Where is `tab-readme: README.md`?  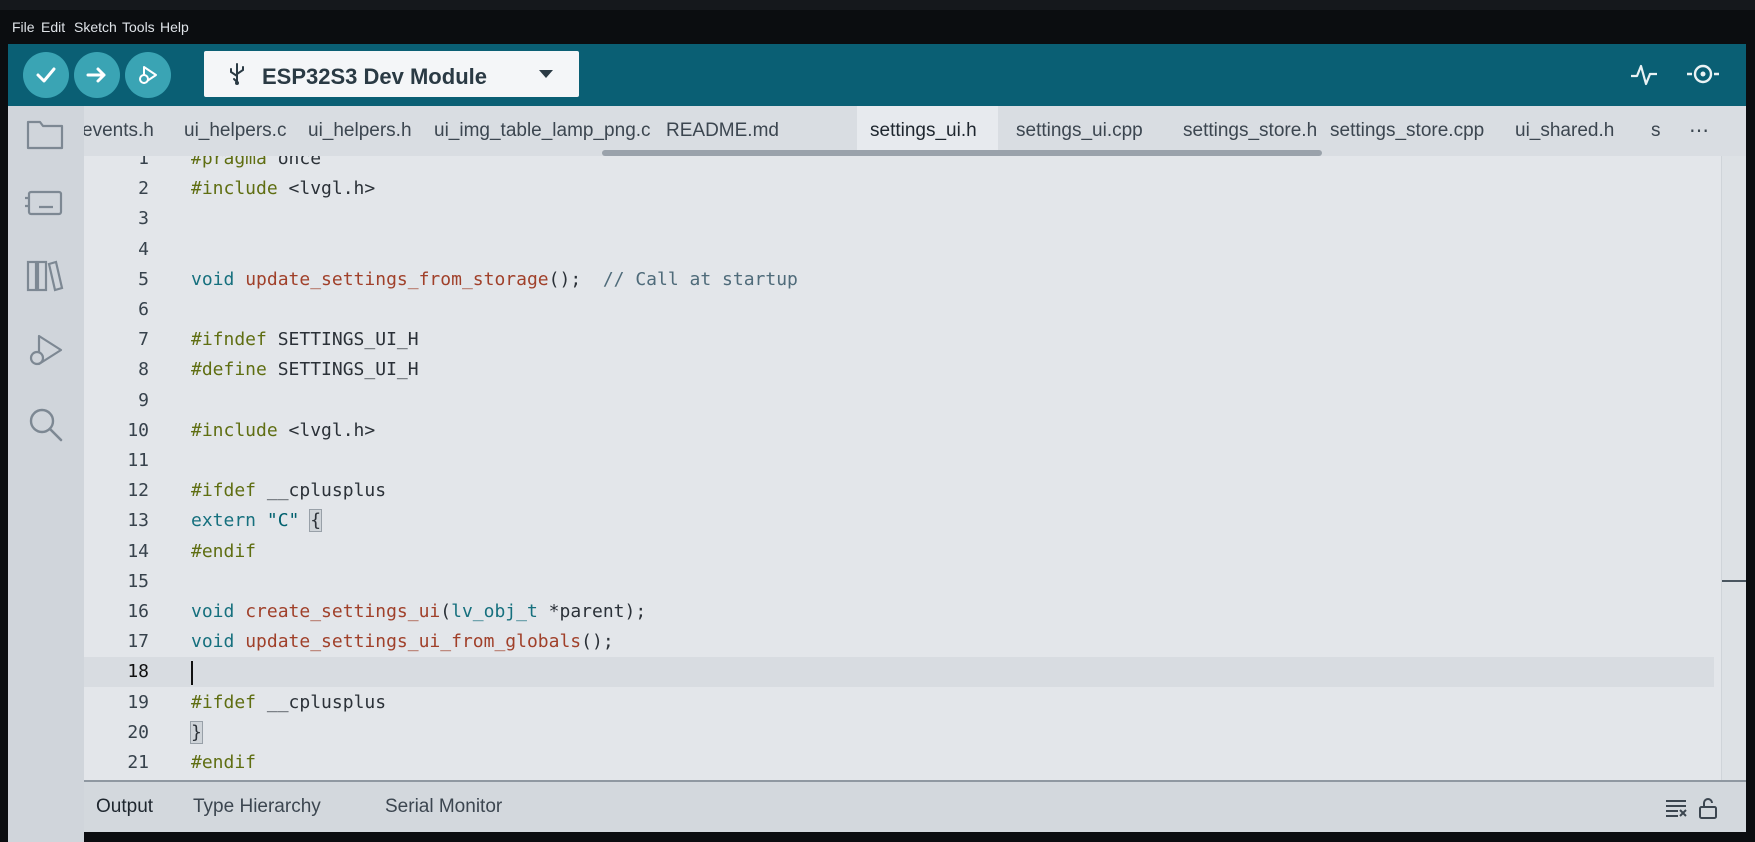
tab-readme: README.md is located at coordinates (722, 131).